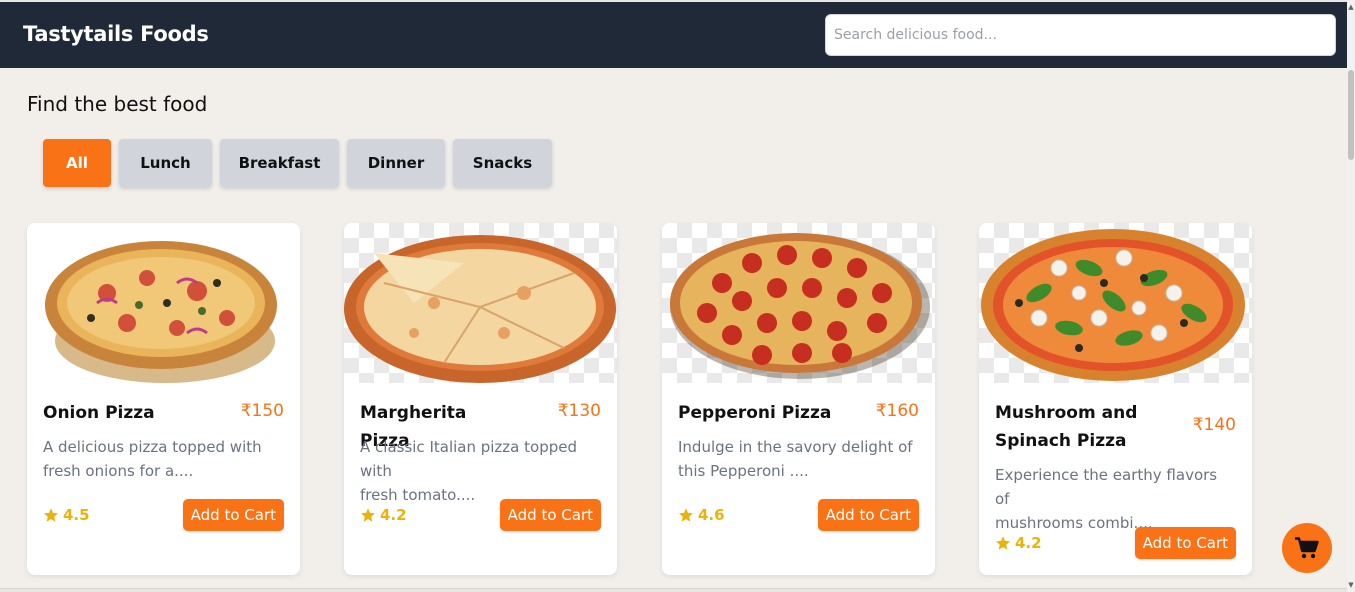  I want to click on filter-all-button: All, so click(77, 163).